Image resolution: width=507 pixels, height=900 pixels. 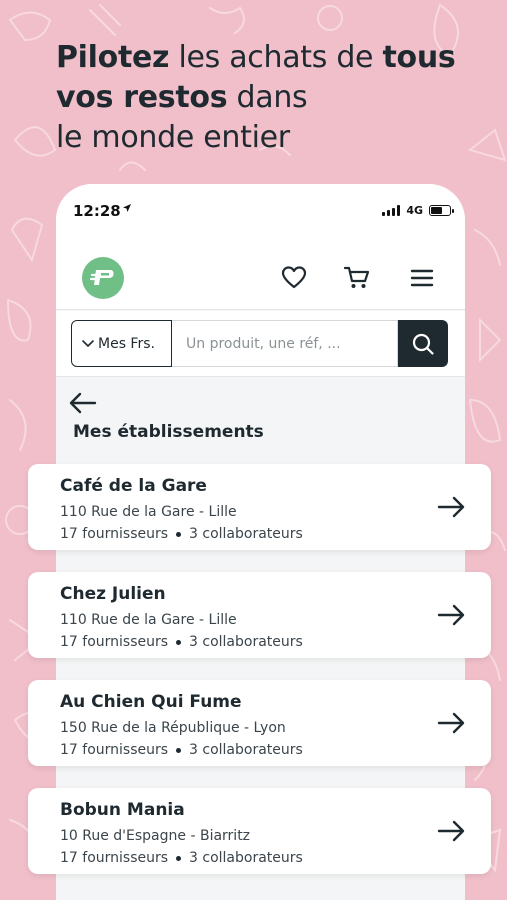 What do you see at coordinates (126, 343) in the screenshot?
I see `supplier-filter-label: Mes Frs.` at bounding box center [126, 343].